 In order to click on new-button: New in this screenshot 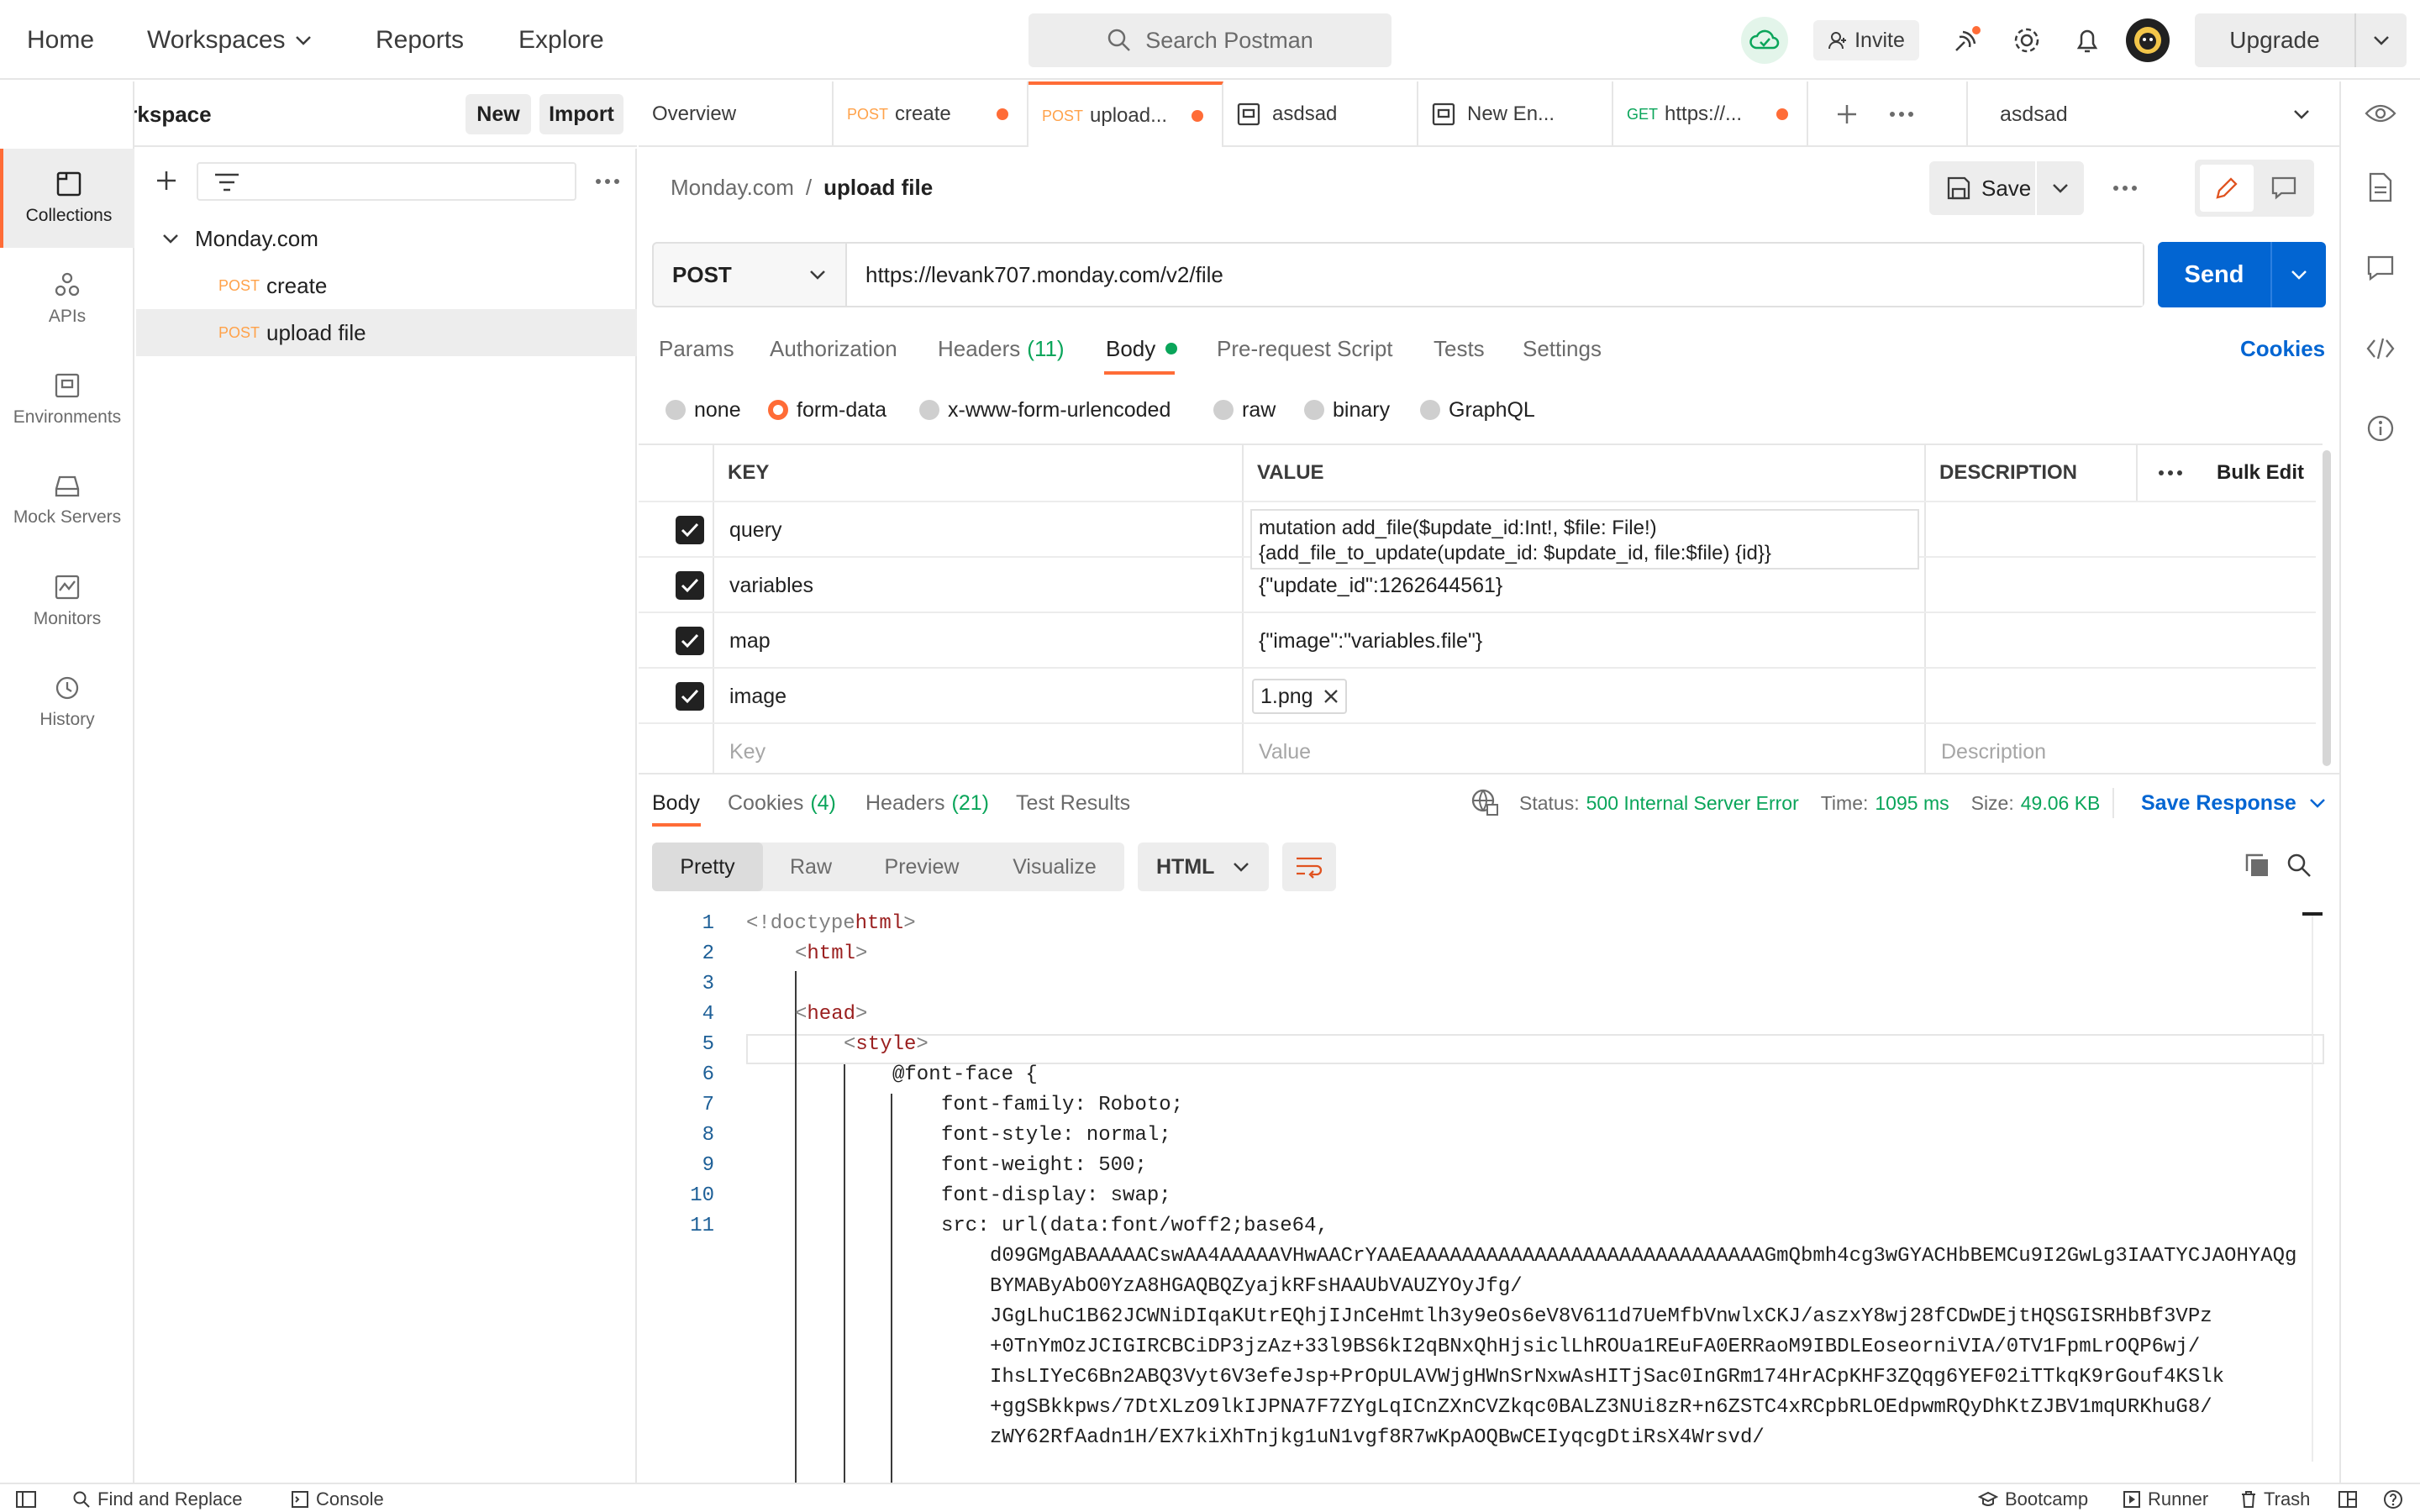, I will do `click(498, 114)`.